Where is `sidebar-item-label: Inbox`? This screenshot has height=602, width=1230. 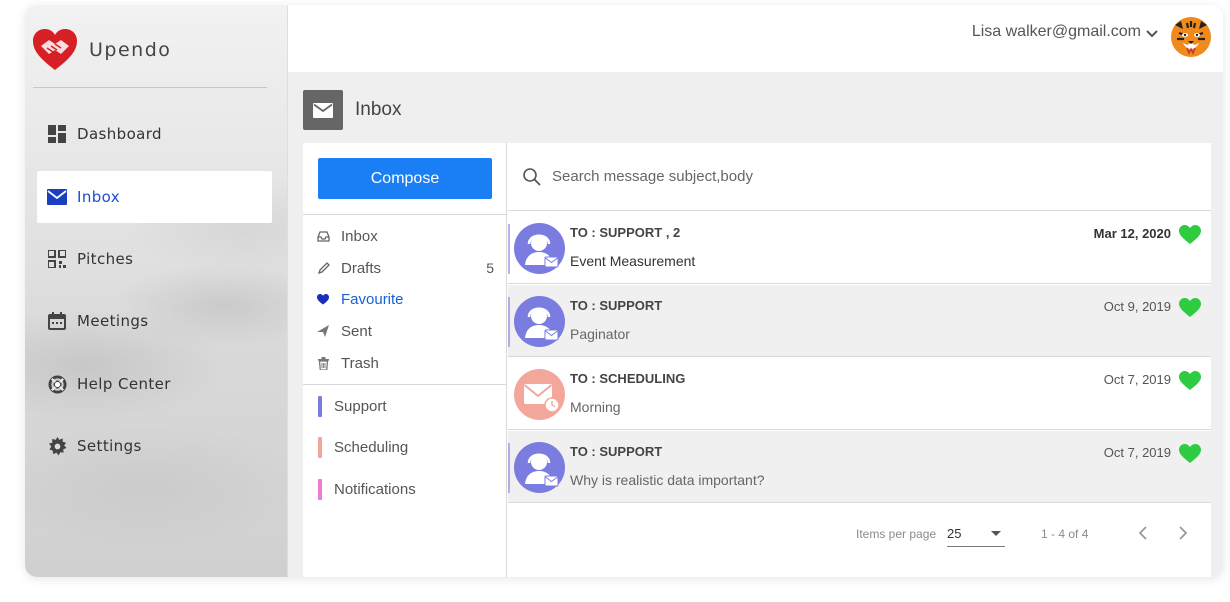
sidebar-item-label: Inbox is located at coordinates (99, 197).